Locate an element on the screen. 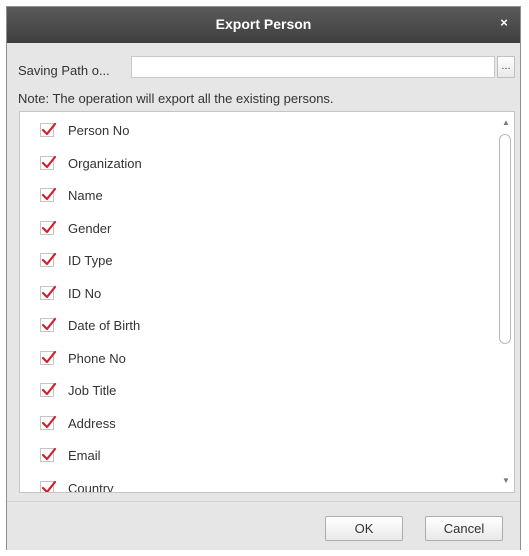 Image resolution: width=529 pixels, height=556 pixels. close-icon: × is located at coordinates (504, 23).